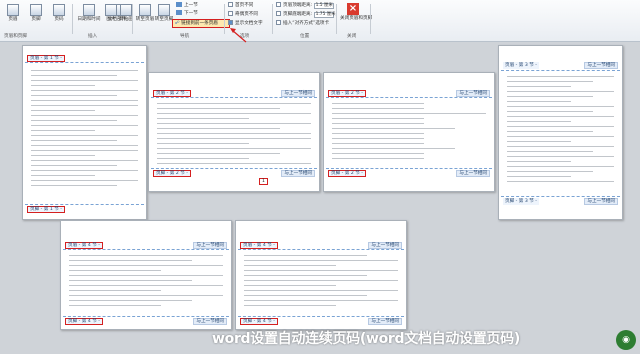 This screenshot has width=640, height=354. I want to click on page-3: 页眉 - 第 2 节 - 与上一节相同 页脚 - 第 2 节 - 与上一节相同, so click(409, 132).